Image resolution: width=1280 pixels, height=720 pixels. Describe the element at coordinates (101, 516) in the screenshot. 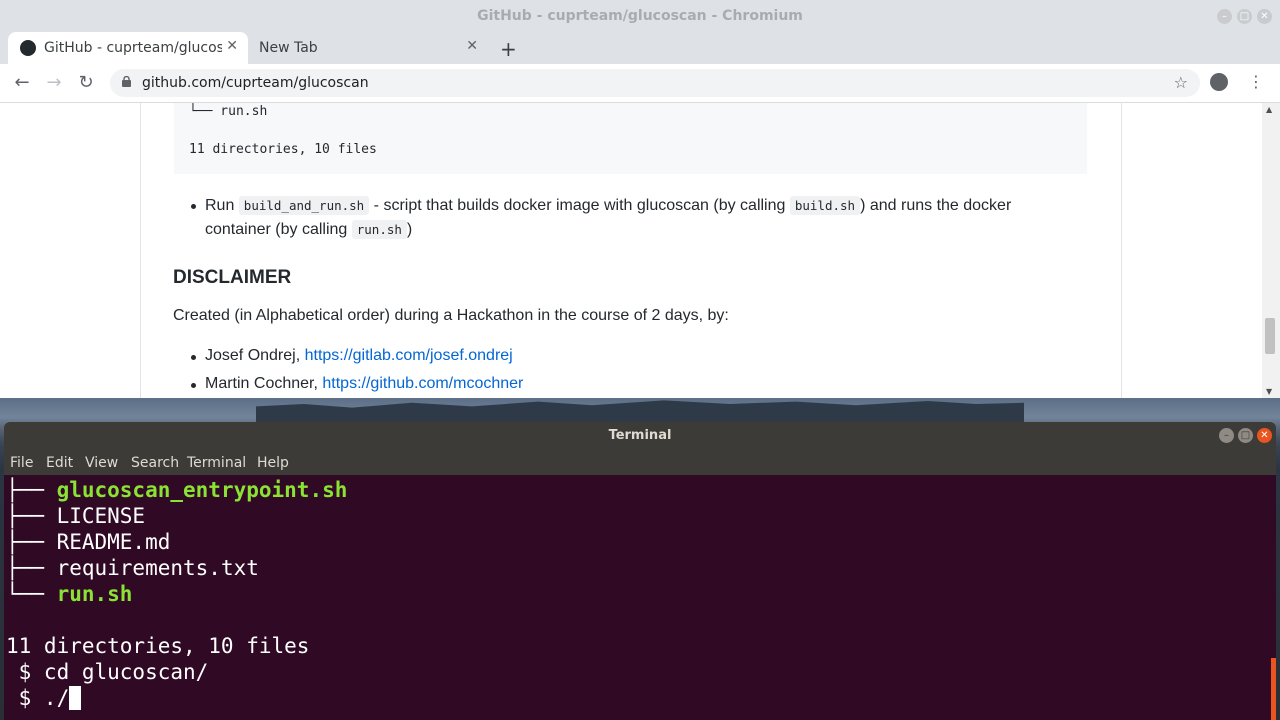

I see `tree-entry: LICENSE` at that location.